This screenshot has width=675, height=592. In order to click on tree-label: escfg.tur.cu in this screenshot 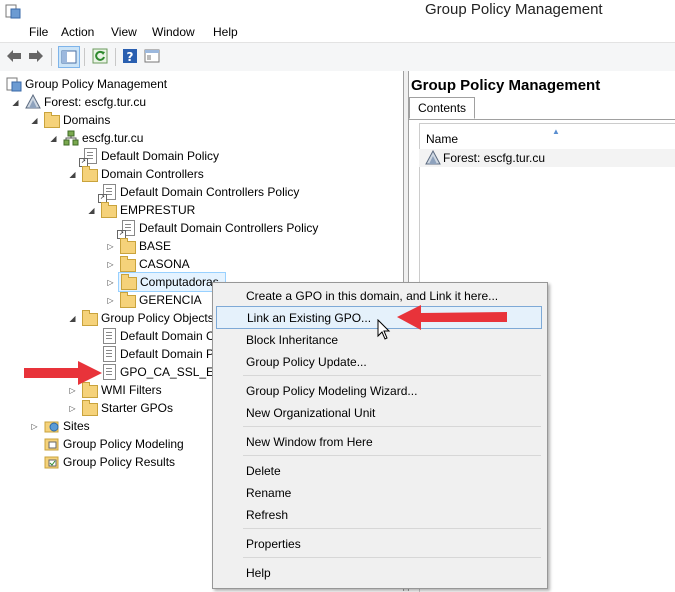, I will do `click(113, 138)`.